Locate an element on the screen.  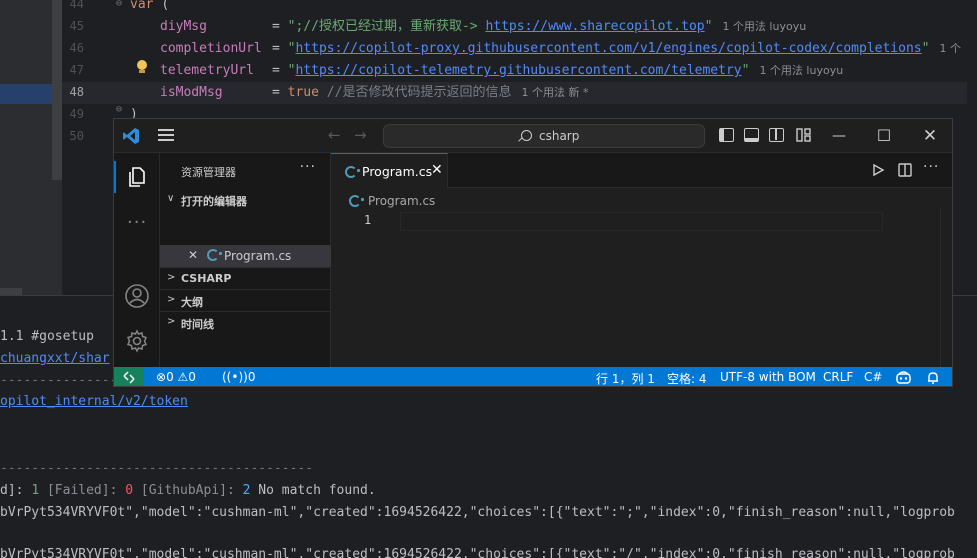
open-editor-item: ✕ Program.cs is located at coordinates (245, 256).